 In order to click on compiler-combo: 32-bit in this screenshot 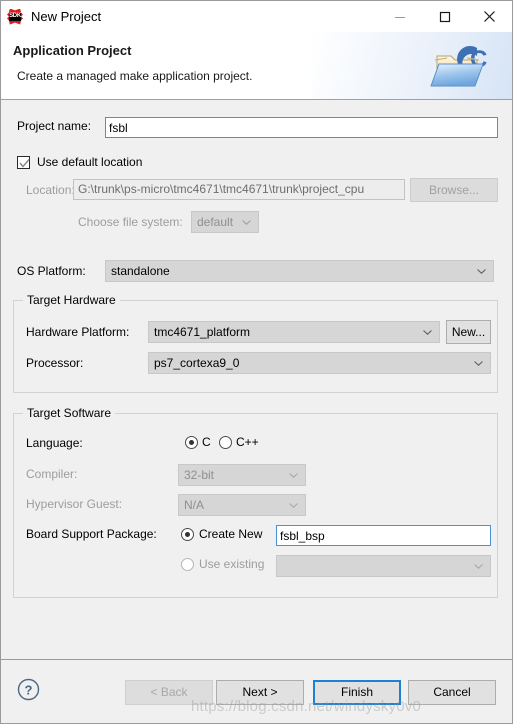, I will do `click(242, 475)`.